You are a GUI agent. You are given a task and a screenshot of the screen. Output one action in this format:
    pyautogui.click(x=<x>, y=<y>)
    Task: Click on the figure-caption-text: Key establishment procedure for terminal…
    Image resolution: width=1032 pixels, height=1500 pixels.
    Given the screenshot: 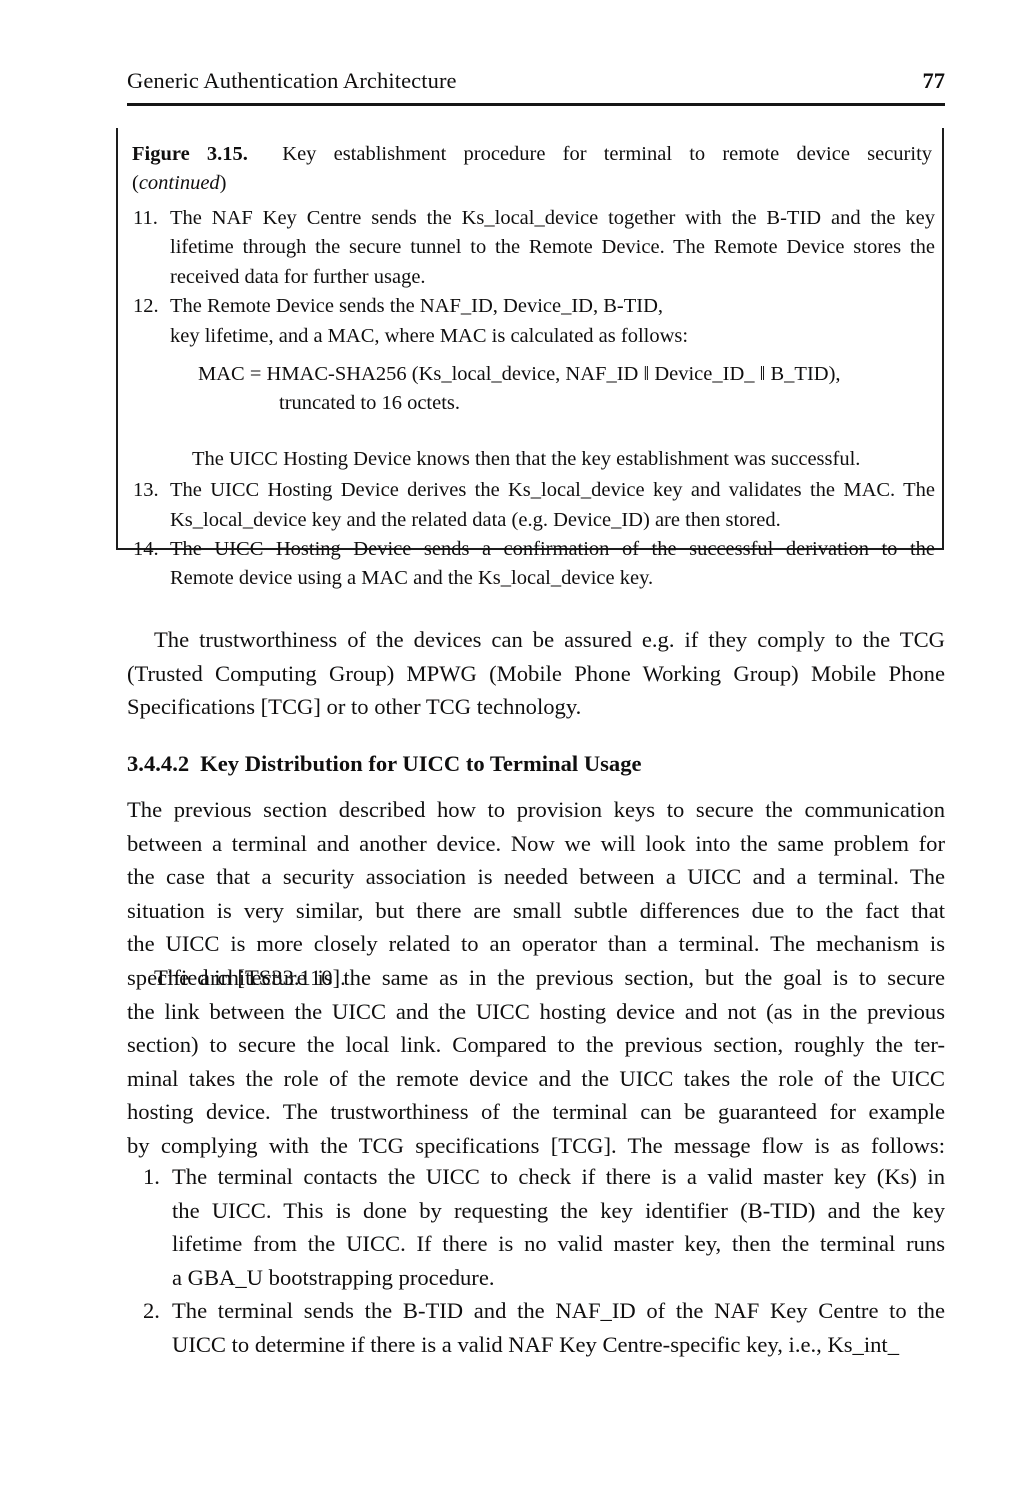 What is the action you would take?
    pyautogui.click(x=607, y=154)
    